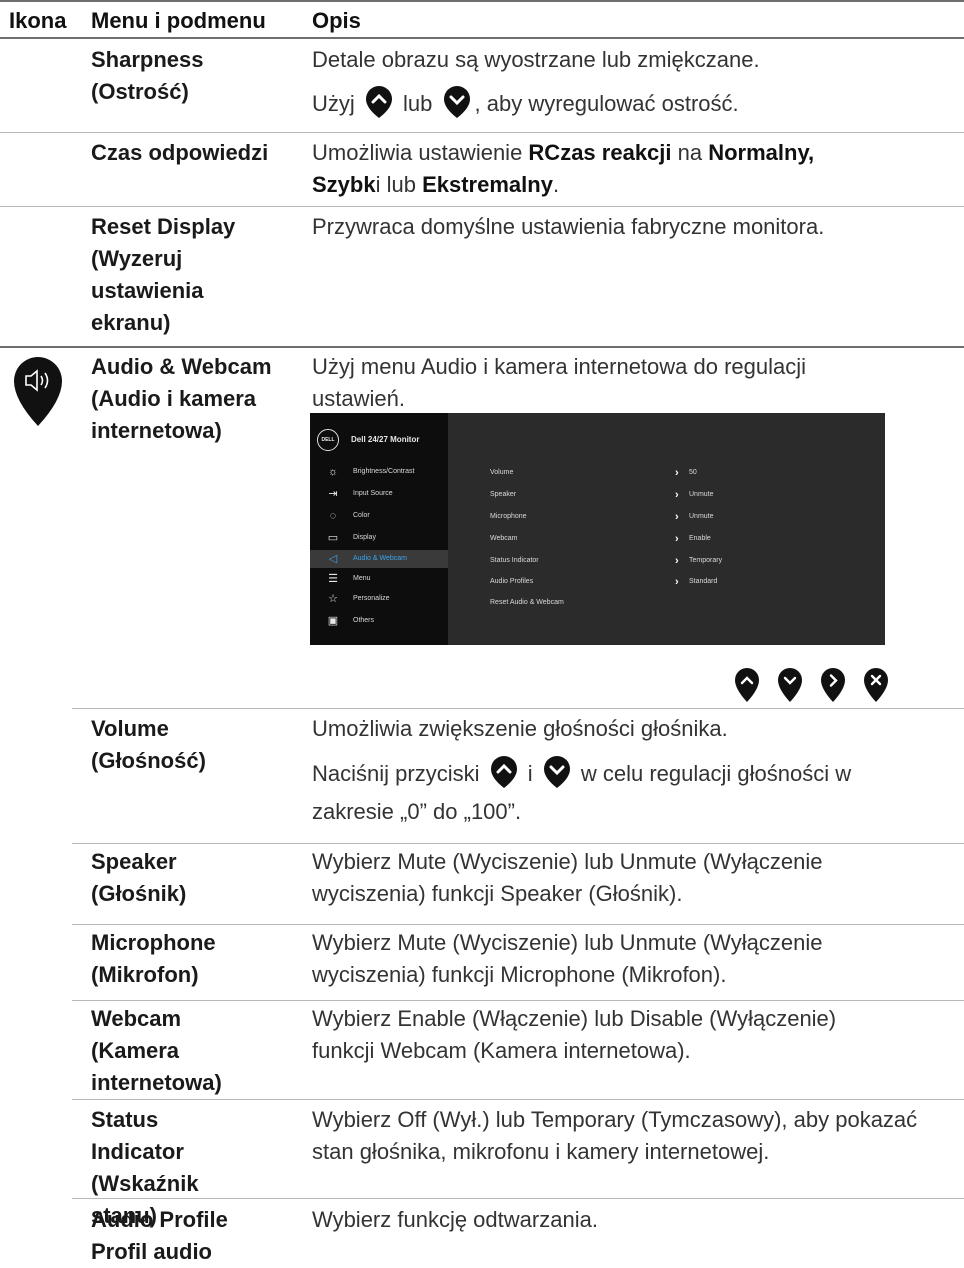 Image resolution: width=964 pixels, height=1268 pixels. I want to click on sharpness-or-text: lub, so click(418, 103).